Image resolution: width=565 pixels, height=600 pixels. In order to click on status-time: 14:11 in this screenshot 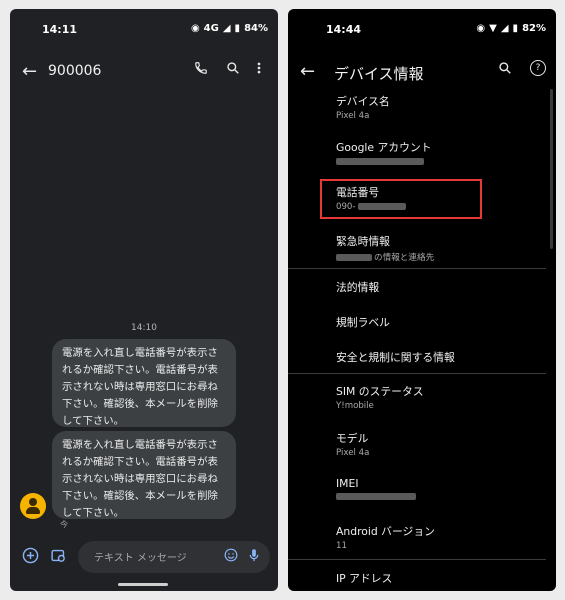, I will do `click(60, 29)`.